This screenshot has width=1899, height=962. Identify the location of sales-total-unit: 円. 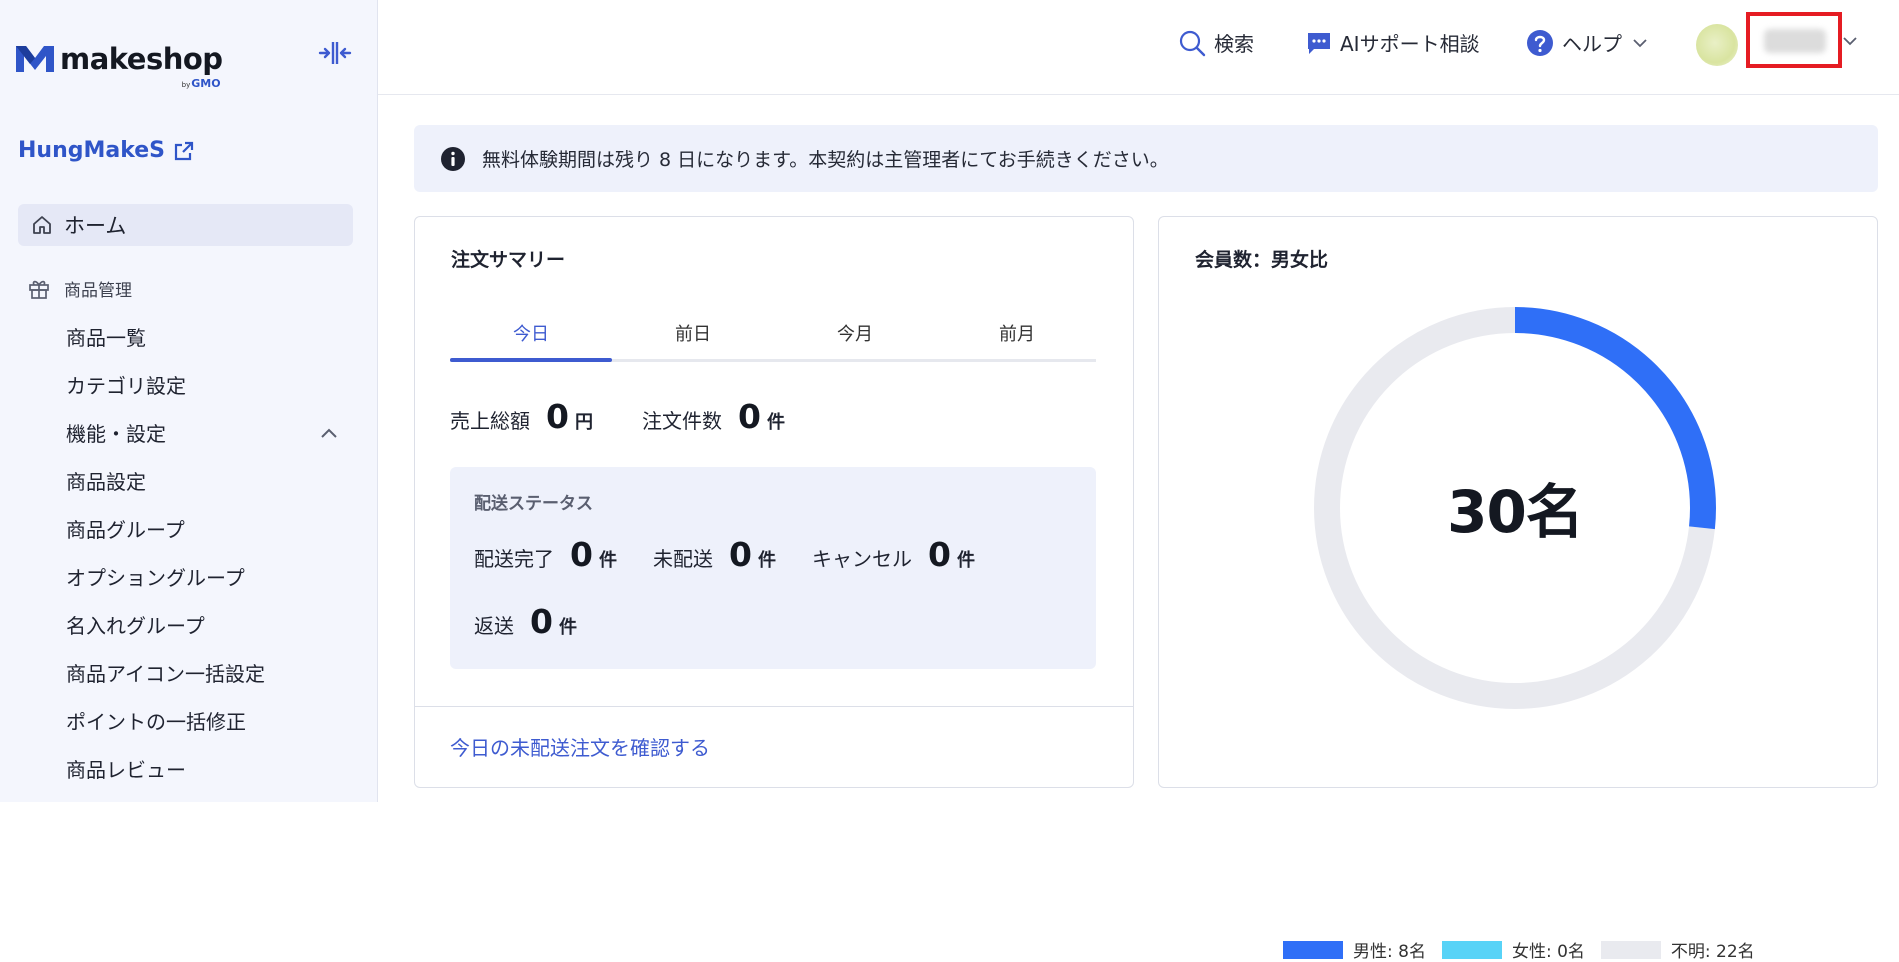
(583, 422).